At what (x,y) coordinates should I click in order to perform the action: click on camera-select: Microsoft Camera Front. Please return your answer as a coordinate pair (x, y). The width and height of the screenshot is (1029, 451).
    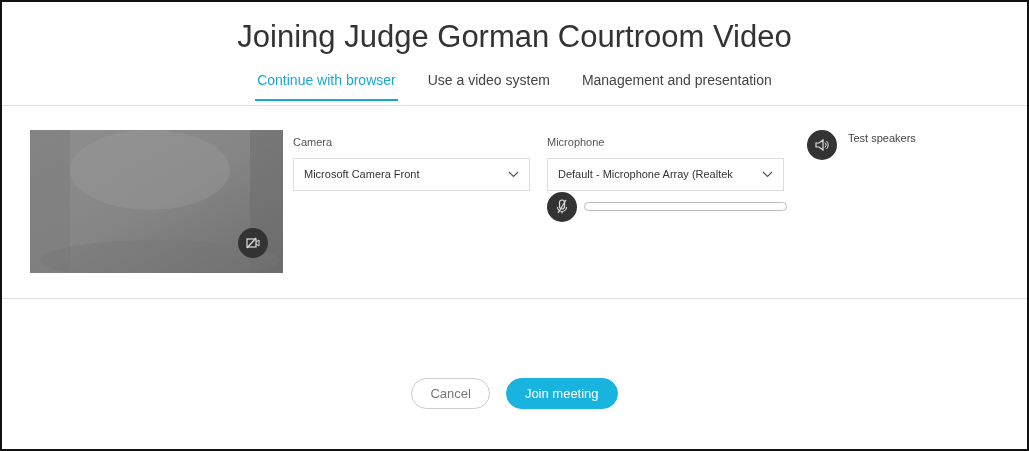
    Looking at the image, I should click on (411, 174).